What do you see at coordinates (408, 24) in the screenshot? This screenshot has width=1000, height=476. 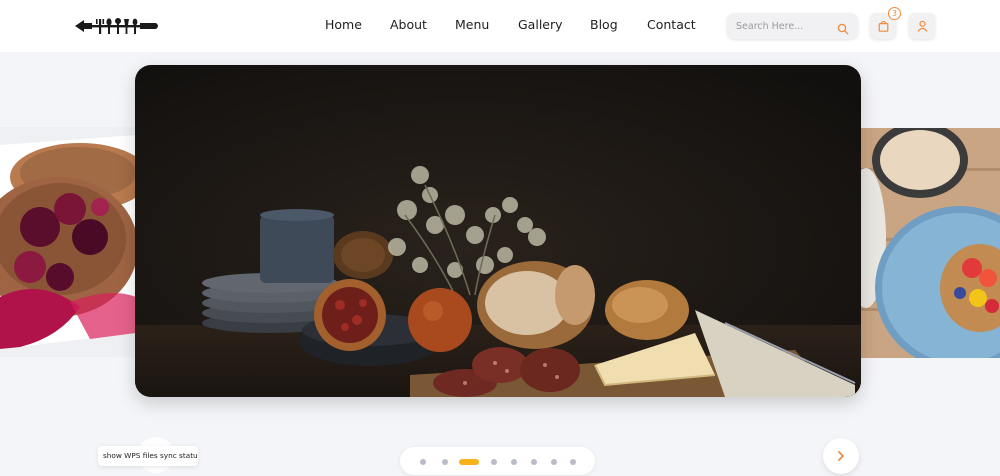 I see `nav-link-about: About` at bounding box center [408, 24].